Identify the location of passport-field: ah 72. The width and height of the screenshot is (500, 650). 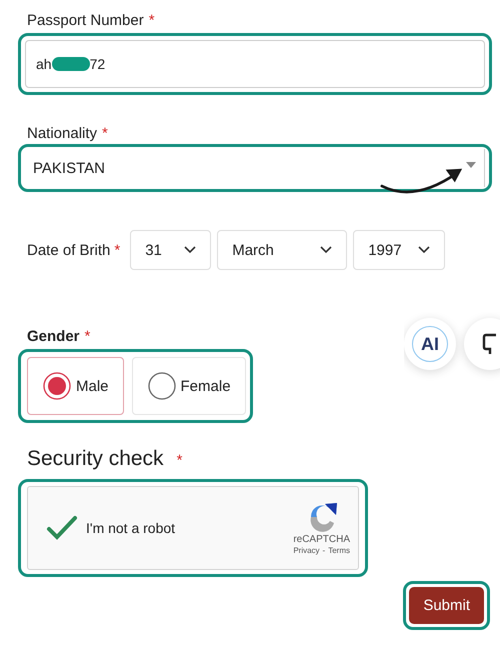
(255, 64).